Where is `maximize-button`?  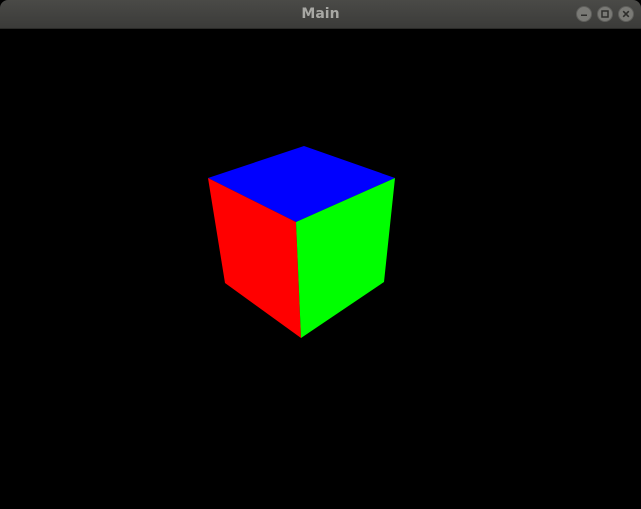
maximize-button is located at coordinates (605, 14).